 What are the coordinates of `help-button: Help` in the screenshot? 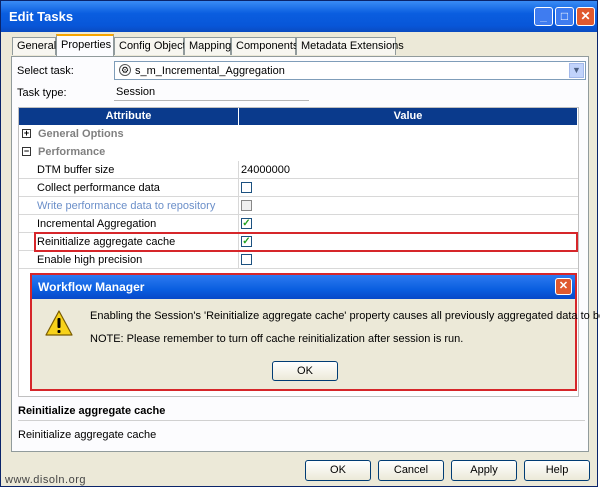 It's located at (557, 470).